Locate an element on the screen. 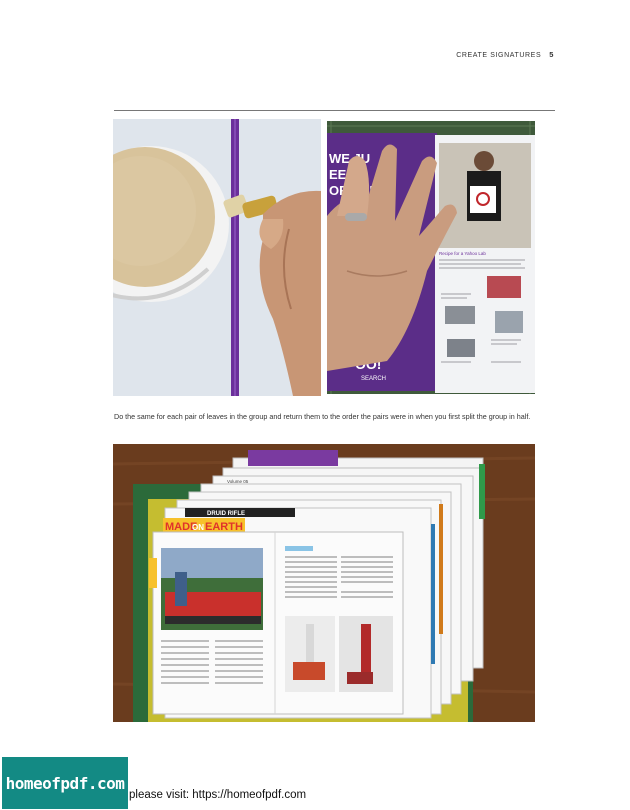  running-head: CREATE SIGNATURES 5 is located at coordinates (505, 54).